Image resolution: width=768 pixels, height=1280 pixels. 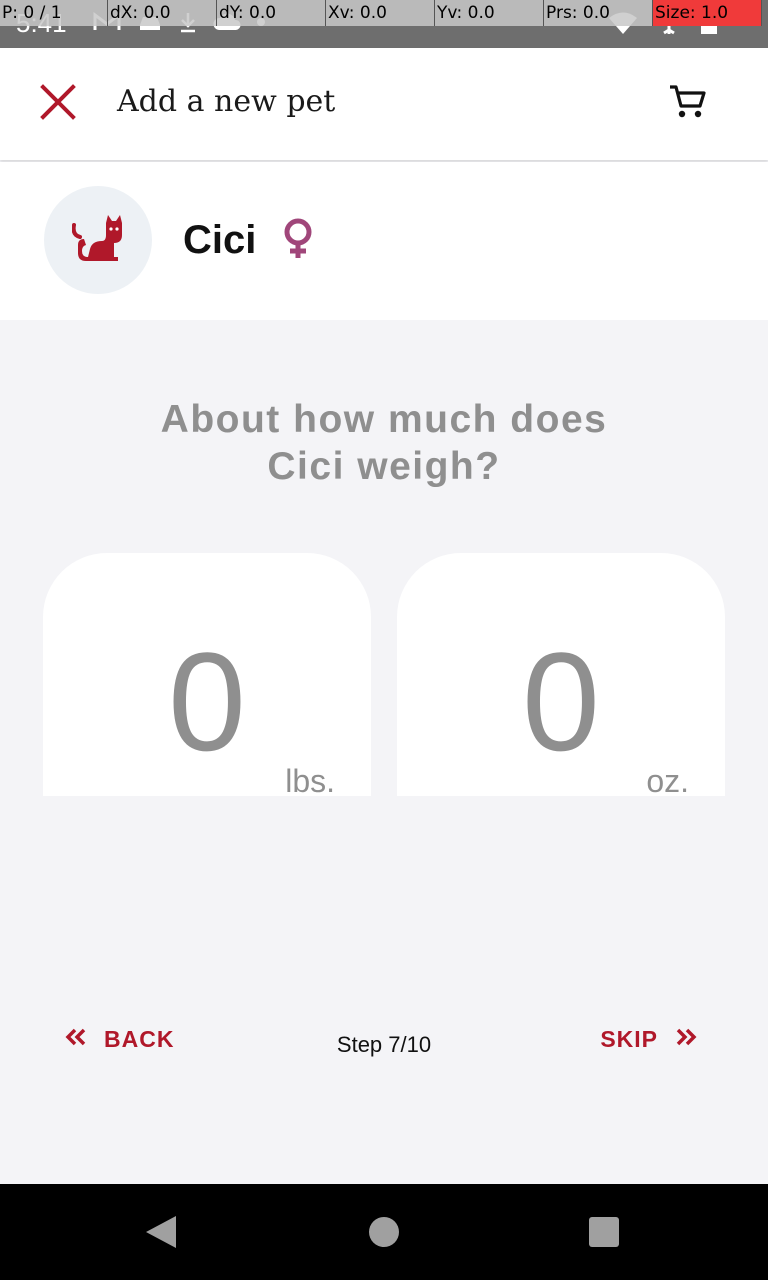 What do you see at coordinates (384, 241) in the screenshot?
I see `pet-header: Cici` at bounding box center [384, 241].